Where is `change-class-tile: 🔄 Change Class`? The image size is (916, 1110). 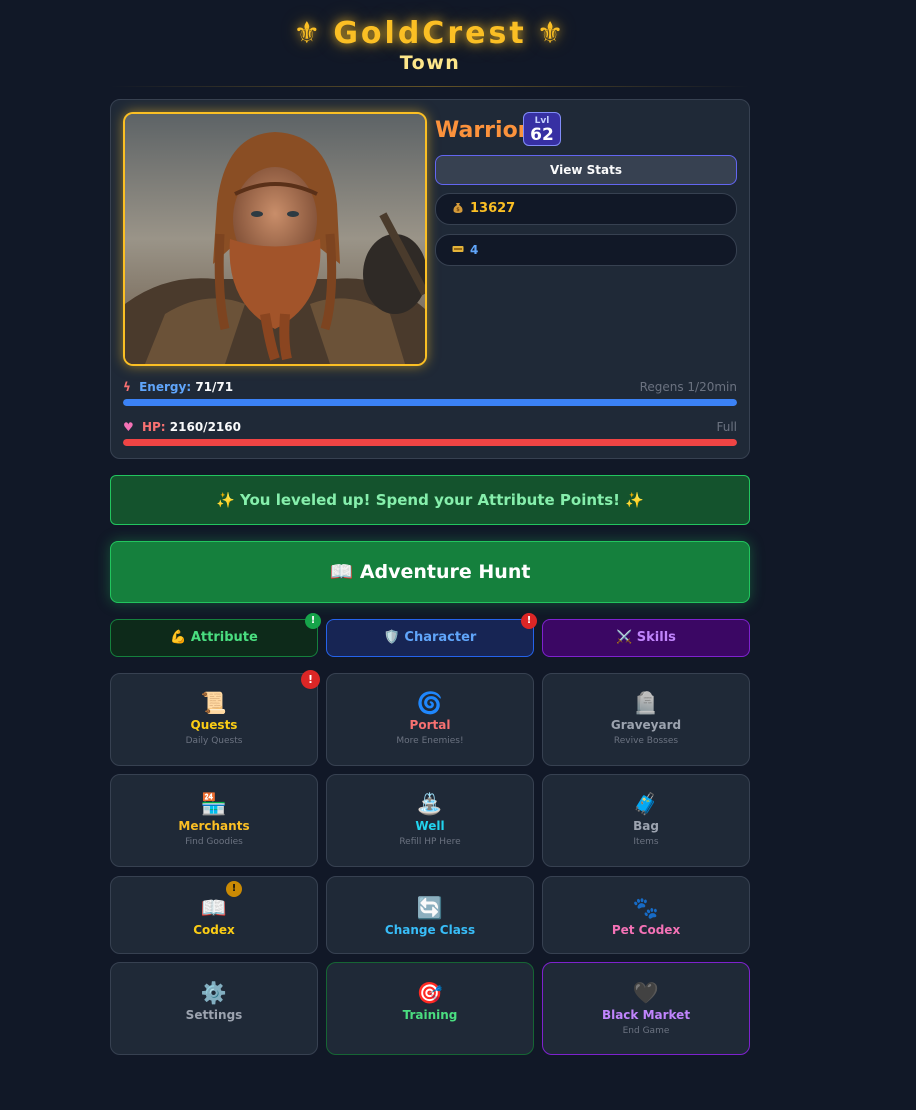 change-class-tile: 🔄 Change Class is located at coordinates (430, 915).